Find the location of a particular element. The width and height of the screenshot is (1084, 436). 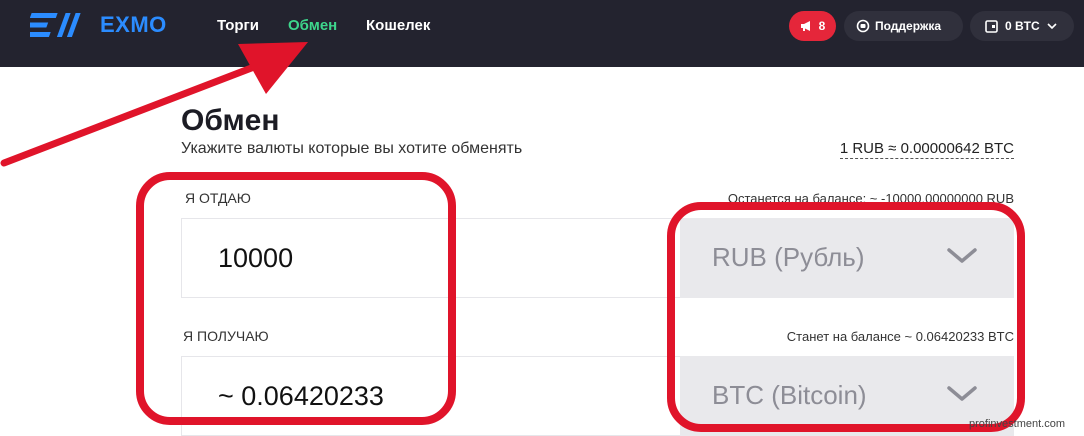

get-currency-select: BTC (Bitcoin) is located at coordinates (847, 396).